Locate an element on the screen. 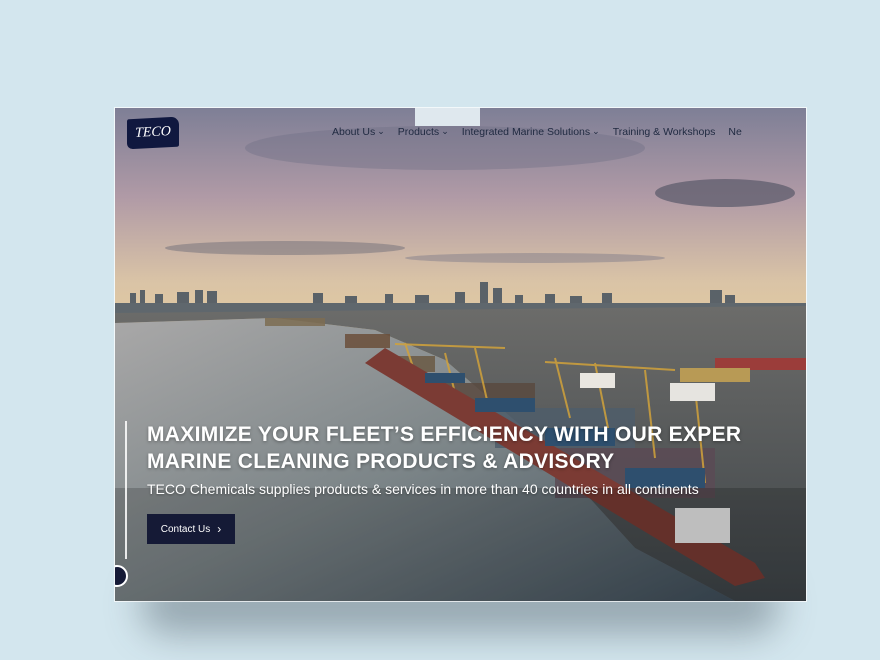  nav-item-label: Training & Workshops is located at coordinates (664, 132).